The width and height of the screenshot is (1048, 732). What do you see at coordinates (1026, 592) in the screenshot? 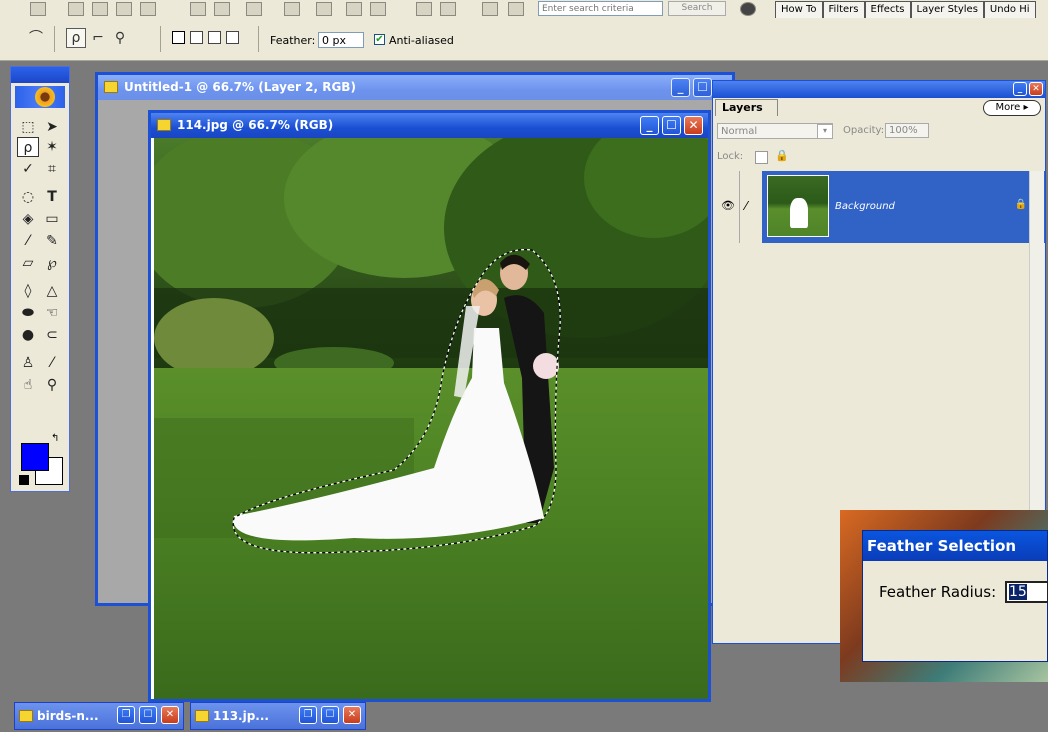
I see `feather-radius-input: 15` at bounding box center [1026, 592].